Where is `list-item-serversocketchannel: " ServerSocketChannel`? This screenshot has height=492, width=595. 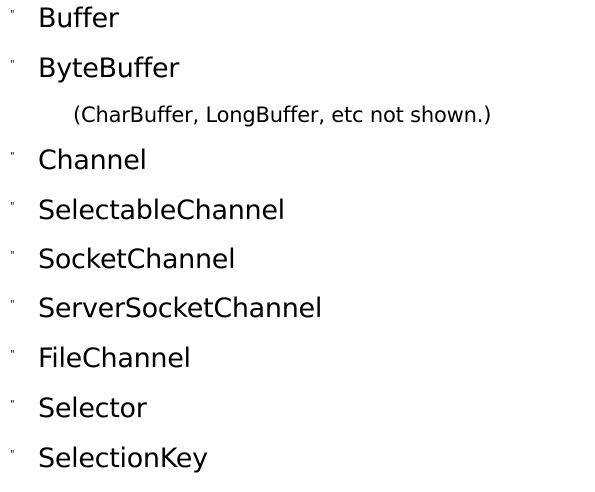
list-item-serversocketchannel: " ServerSocketChannel is located at coordinates (297, 311).